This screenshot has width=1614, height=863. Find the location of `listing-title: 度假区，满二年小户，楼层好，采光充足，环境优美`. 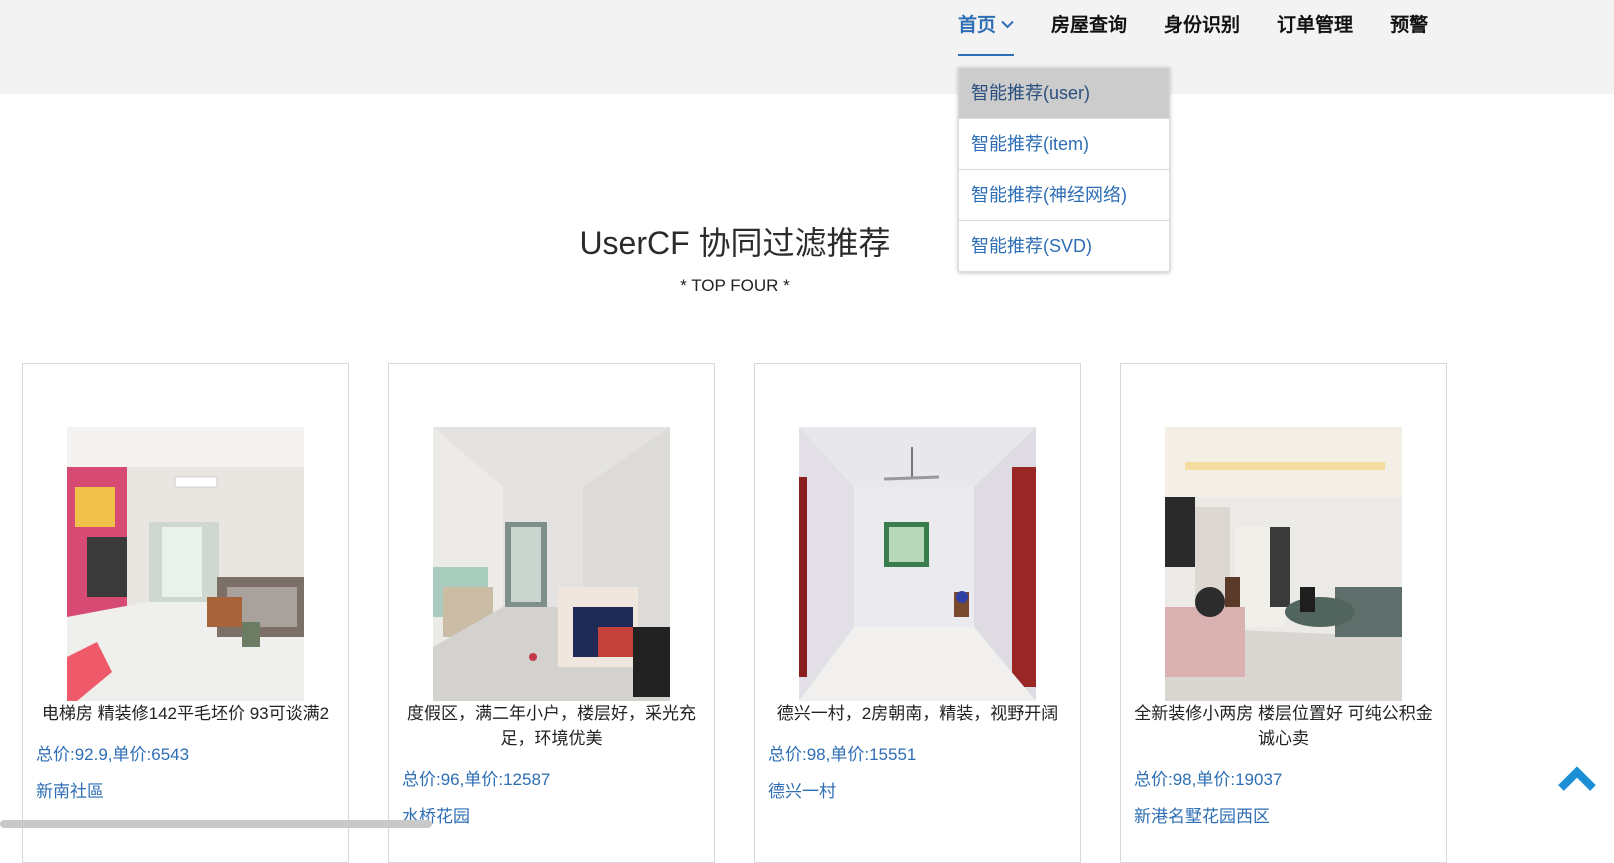

listing-title: 度假区，满二年小户，楼层好，采光充足，环境优美 is located at coordinates (551, 726).